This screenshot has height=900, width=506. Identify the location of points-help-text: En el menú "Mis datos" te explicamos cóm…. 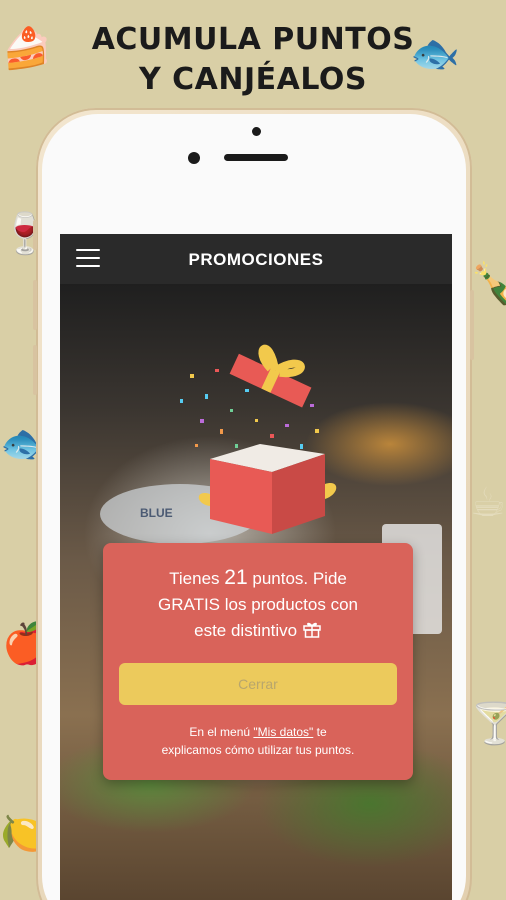
(258, 741).